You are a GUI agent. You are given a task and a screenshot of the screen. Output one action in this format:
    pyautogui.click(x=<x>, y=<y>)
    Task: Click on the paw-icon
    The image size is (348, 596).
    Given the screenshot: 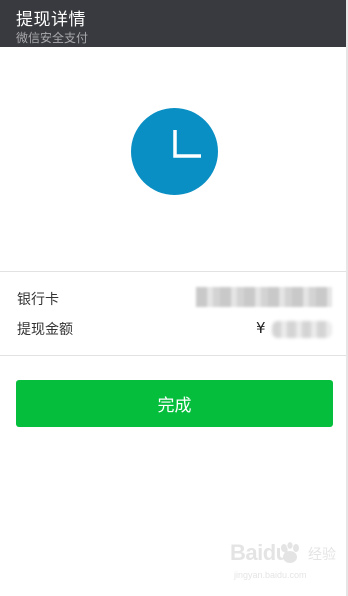 What is the action you would take?
    pyautogui.click(x=290, y=553)
    